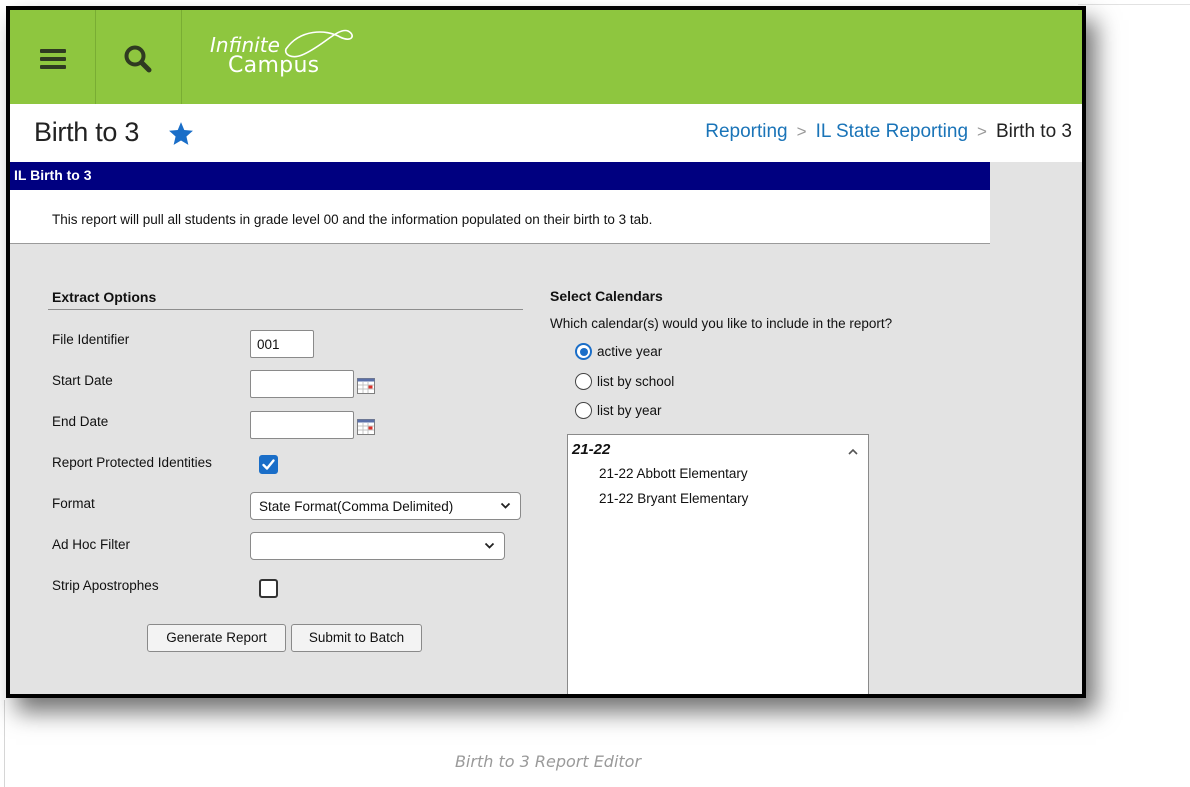 The image size is (1190, 787). I want to click on list-by-year-label: list by year, so click(629, 410).